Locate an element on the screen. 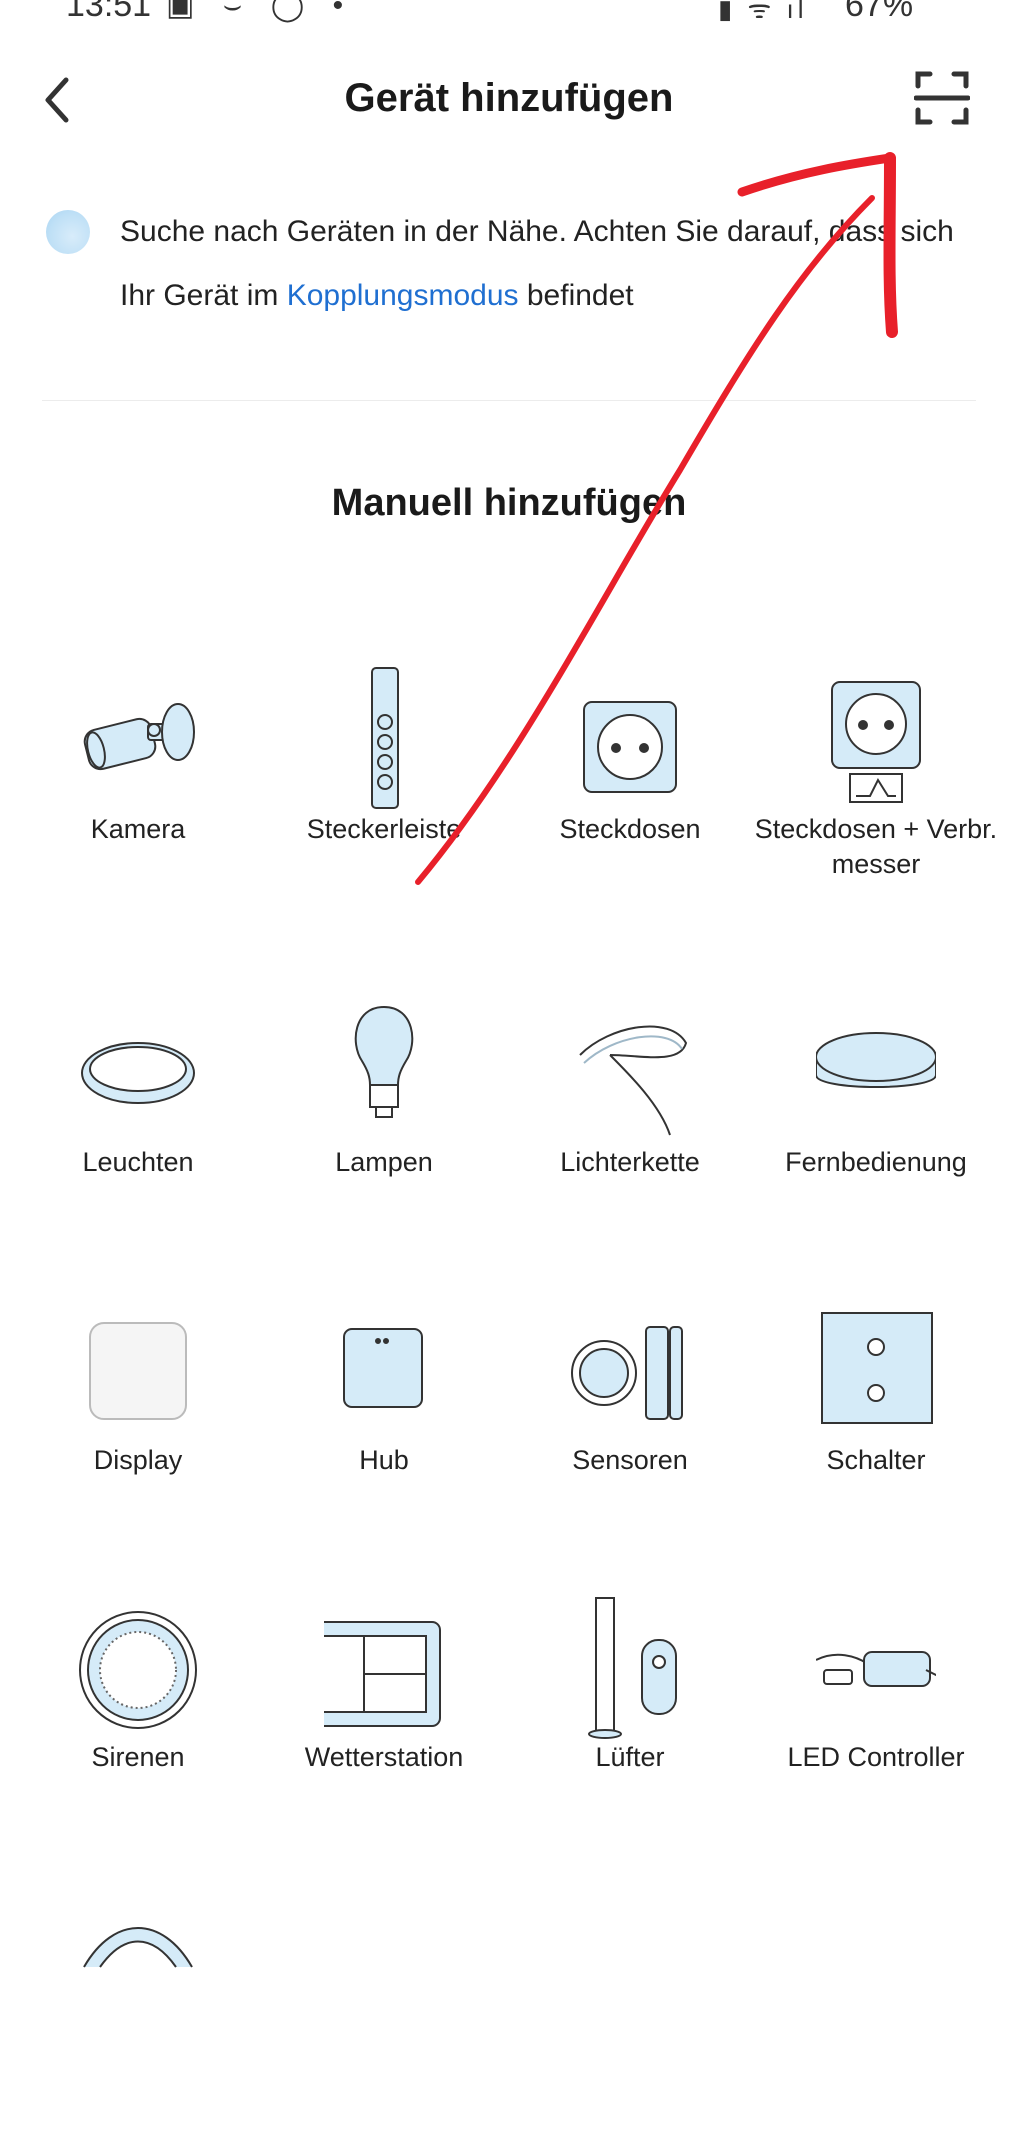  device-tile-hub: Hub is located at coordinates (384, 1408).